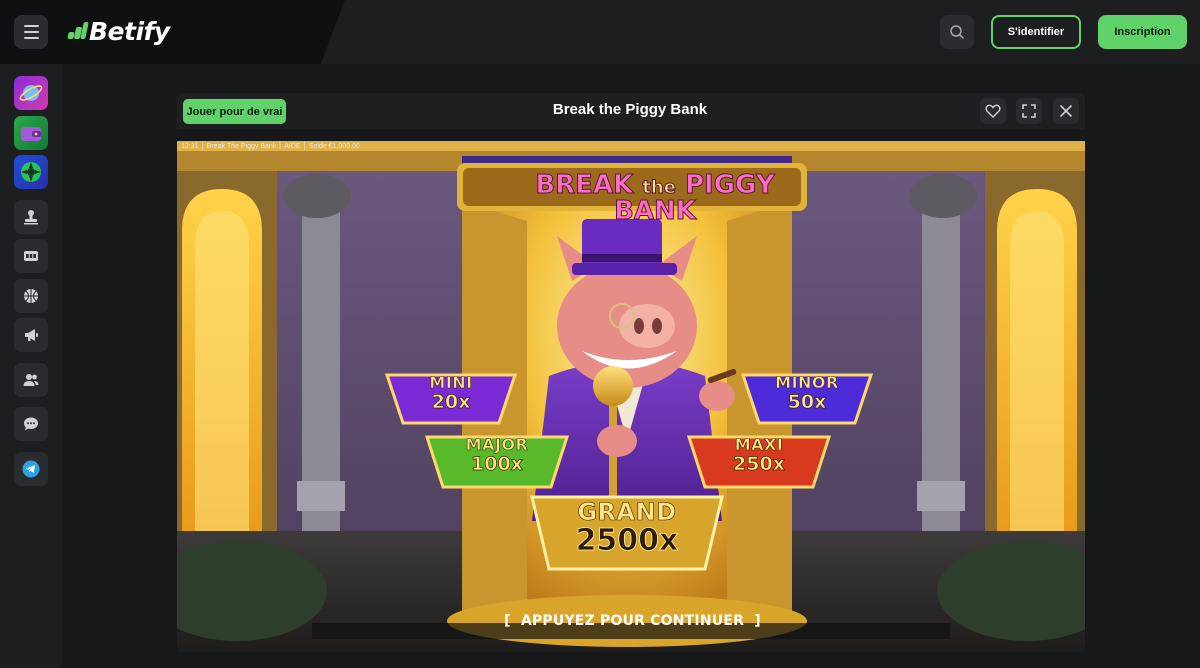  What do you see at coordinates (77, 31) in the screenshot?
I see `logo-mark-icon` at bounding box center [77, 31].